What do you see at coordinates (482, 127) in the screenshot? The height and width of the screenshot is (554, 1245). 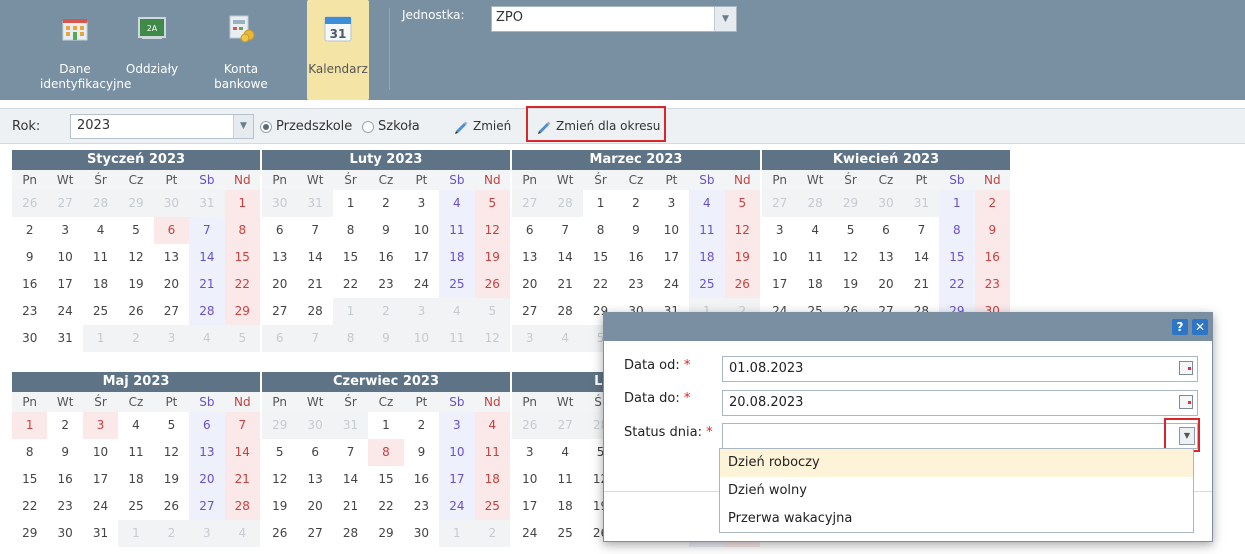 I see `change-button: Zmień` at bounding box center [482, 127].